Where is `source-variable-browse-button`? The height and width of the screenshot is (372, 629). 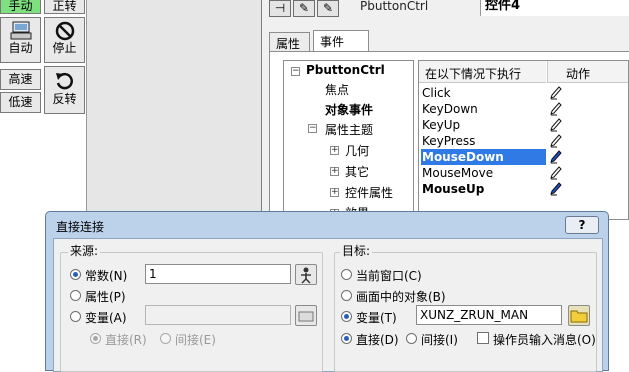 source-variable-browse-button is located at coordinates (306, 315).